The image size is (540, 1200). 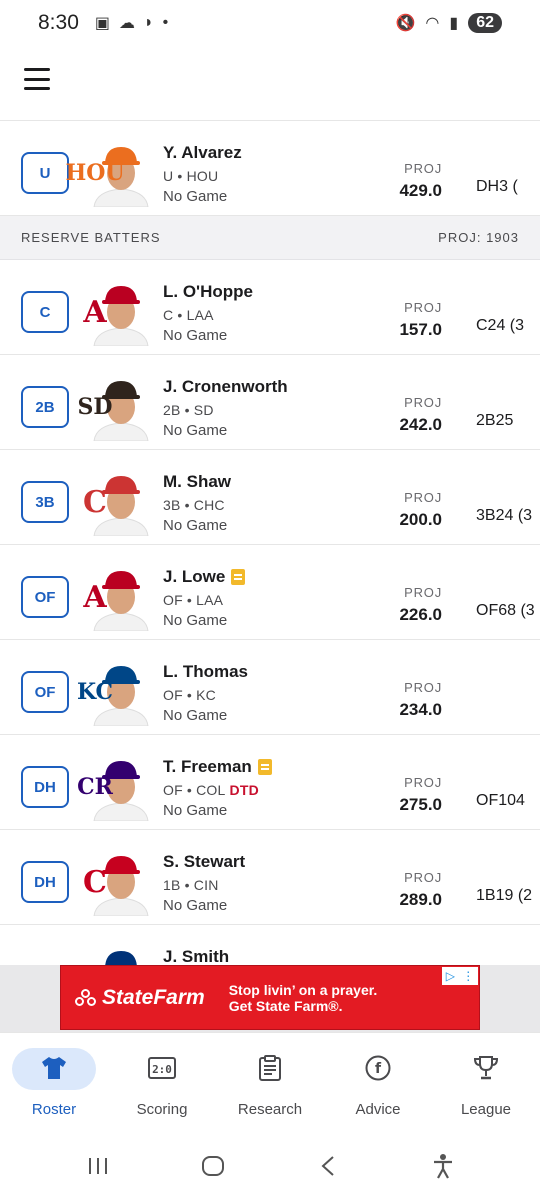 I want to click on player-name-text: J. Smith, so click(x=196, y=956).